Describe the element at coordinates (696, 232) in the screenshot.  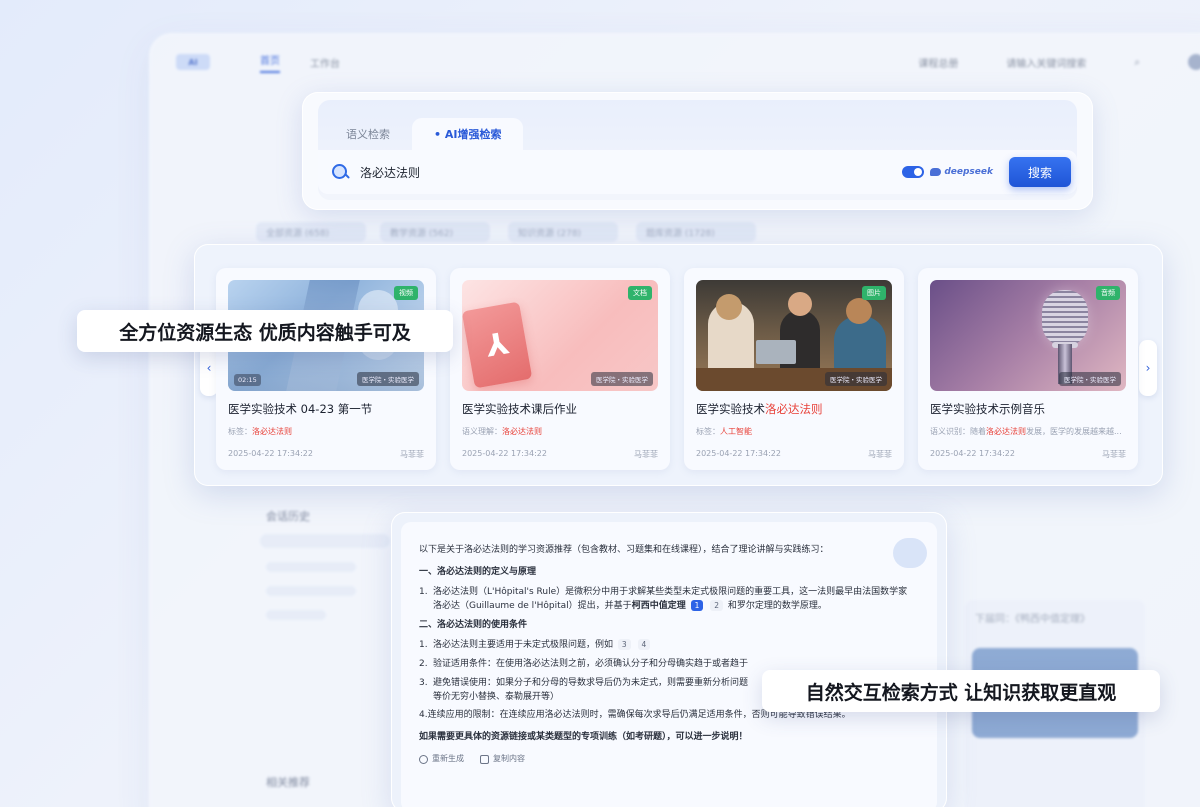
I see `filter-chip: 题库资源 (1728)` at that location.